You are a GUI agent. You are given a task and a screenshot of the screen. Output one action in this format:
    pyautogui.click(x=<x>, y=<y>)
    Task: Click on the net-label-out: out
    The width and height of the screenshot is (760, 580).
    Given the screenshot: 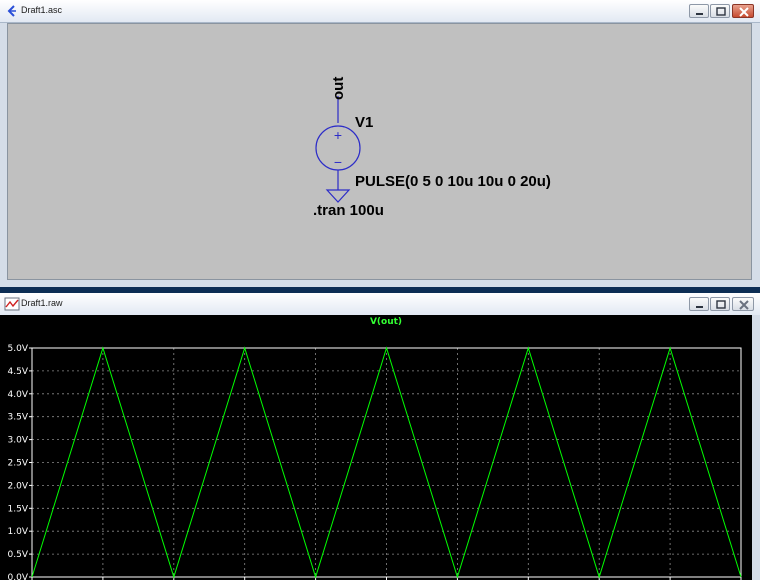 What is the action you would take?
    pyautogui.click(x=338, y=88)
    